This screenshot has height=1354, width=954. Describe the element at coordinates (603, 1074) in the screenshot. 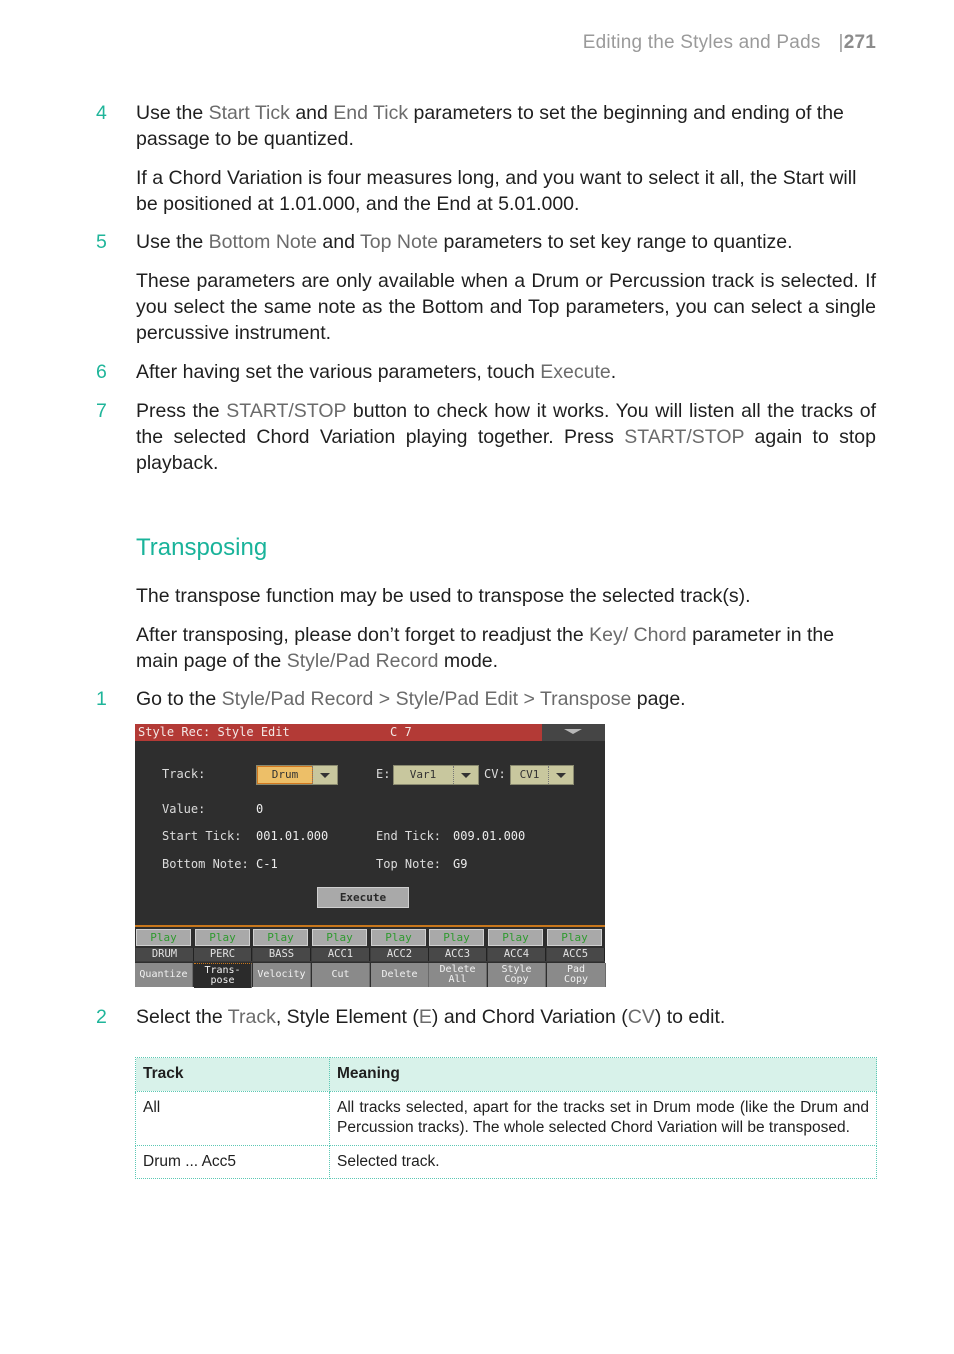

I see `column-header: Meaning` at that location.